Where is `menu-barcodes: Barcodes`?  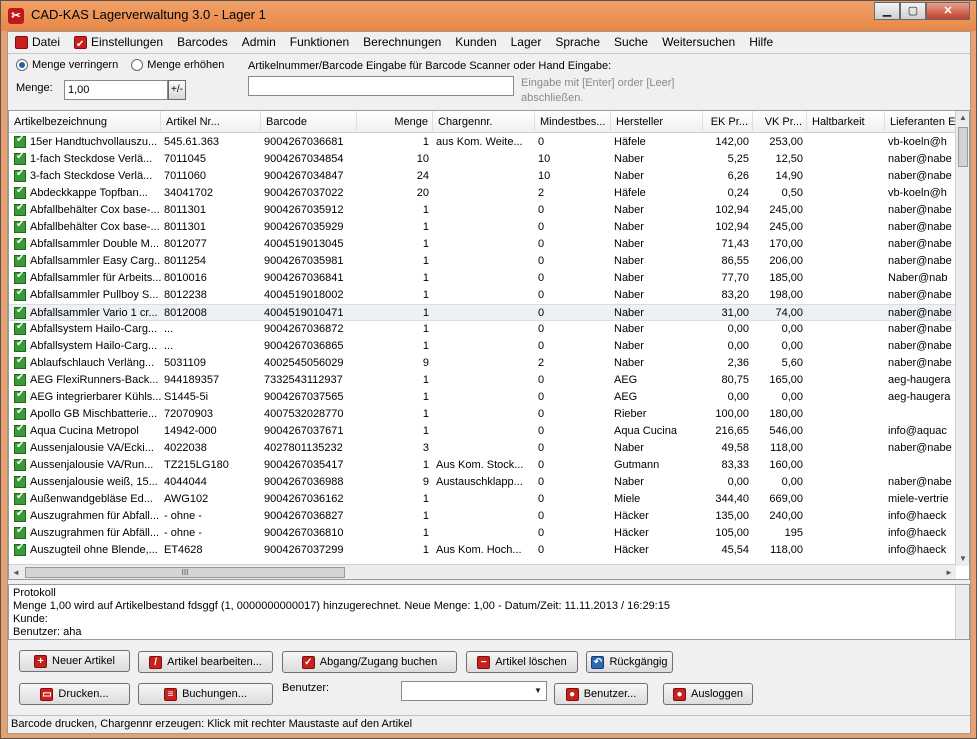 menu-barcodes: Barcodes is located at coordinates (202, 42).